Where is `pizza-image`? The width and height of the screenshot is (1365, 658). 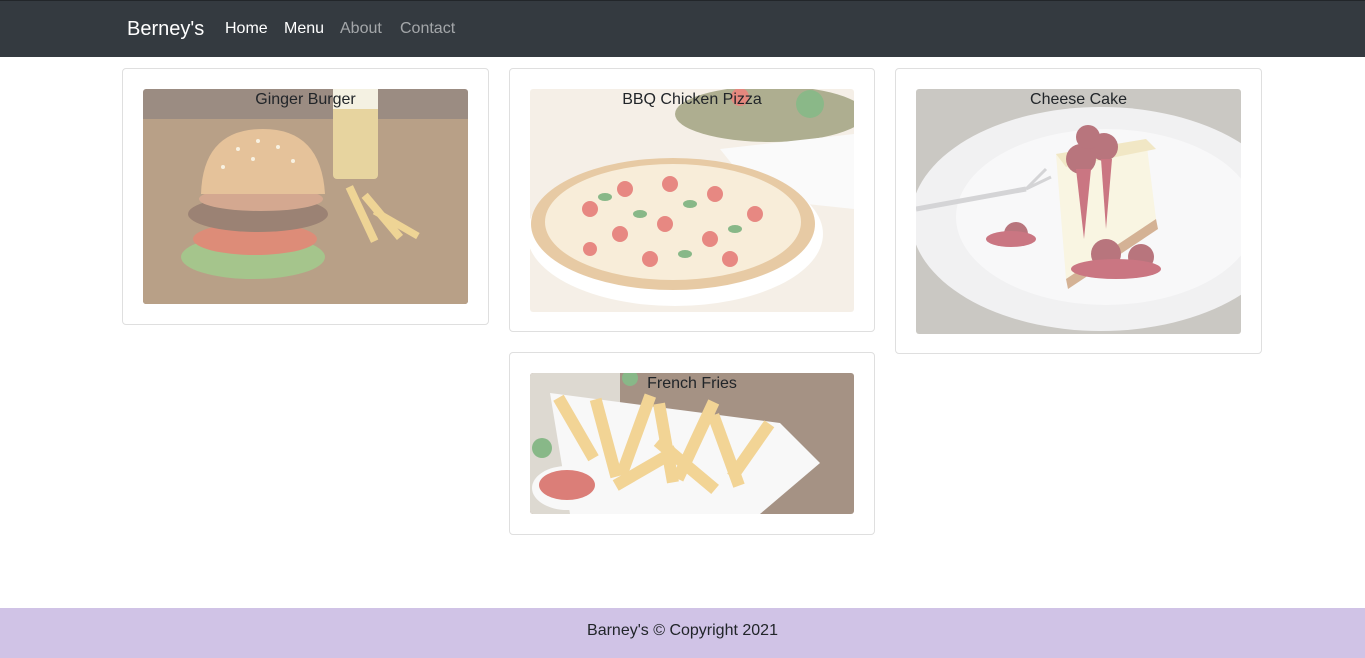
pizza-image is located at coordinates (692, 200).